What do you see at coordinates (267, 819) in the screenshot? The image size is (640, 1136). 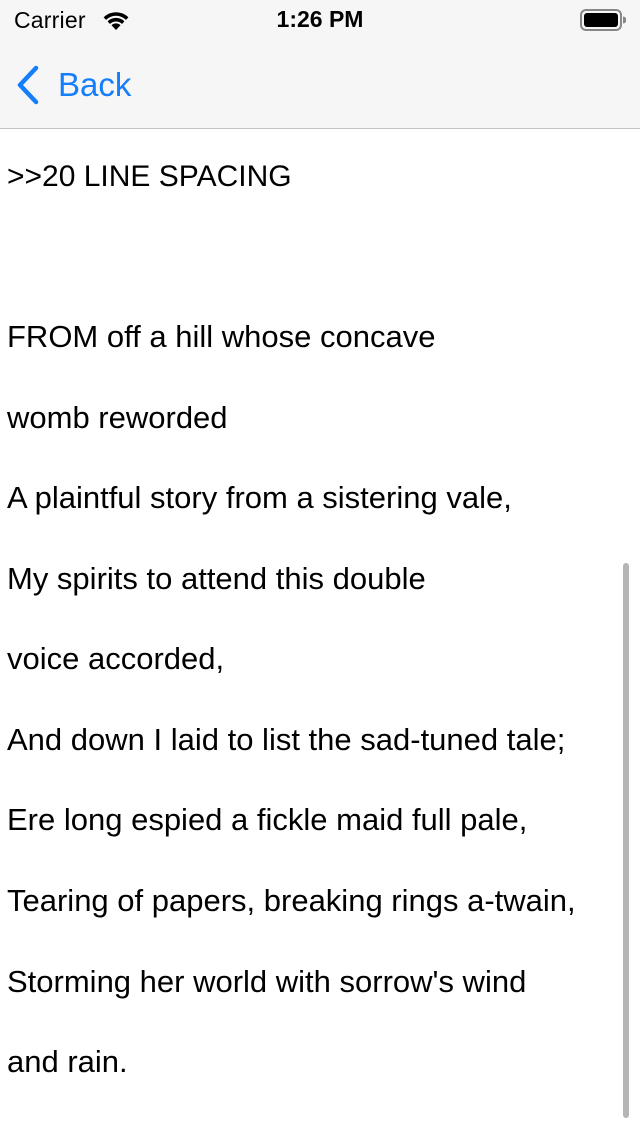 I see `poem-line: Ere long espied a fickle maid full pale,` at bounding box center [267, 819].